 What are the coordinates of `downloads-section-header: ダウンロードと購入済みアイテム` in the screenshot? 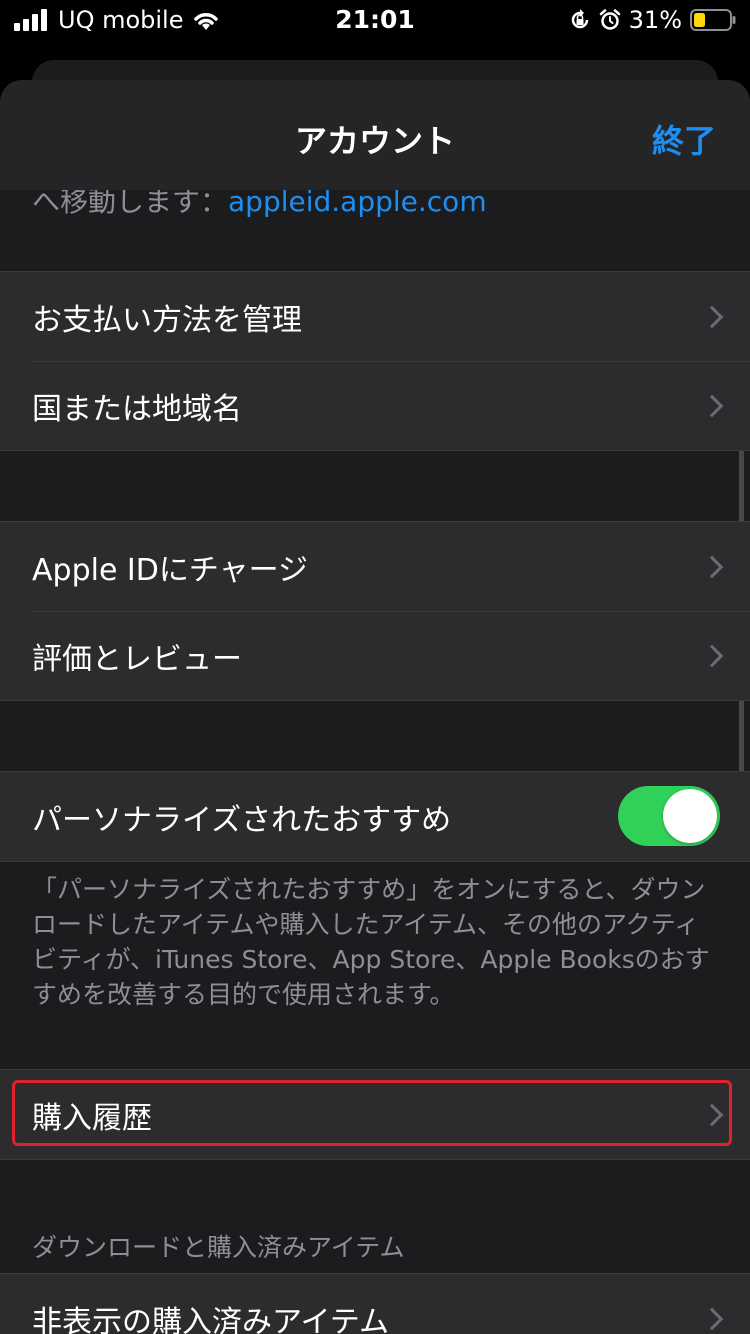 It's located at (218, 1247).